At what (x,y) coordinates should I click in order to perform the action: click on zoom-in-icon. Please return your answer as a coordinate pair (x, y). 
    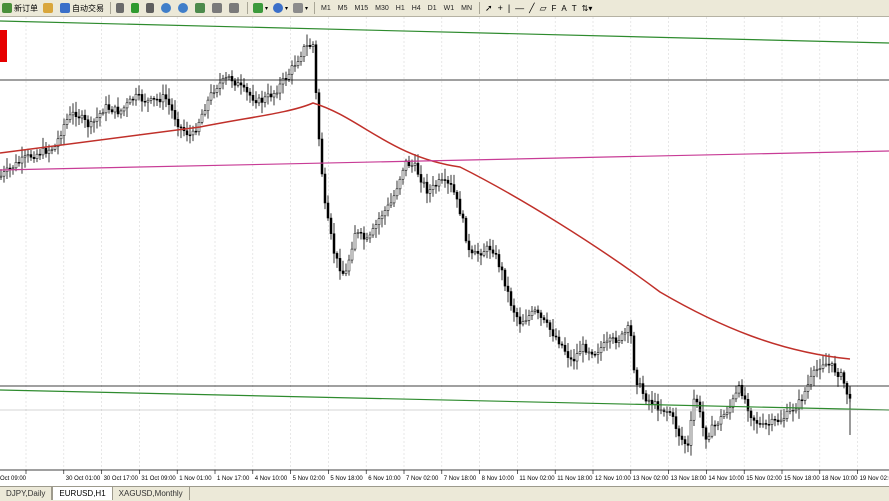
    Looking at the image, I should click on (166, 8).